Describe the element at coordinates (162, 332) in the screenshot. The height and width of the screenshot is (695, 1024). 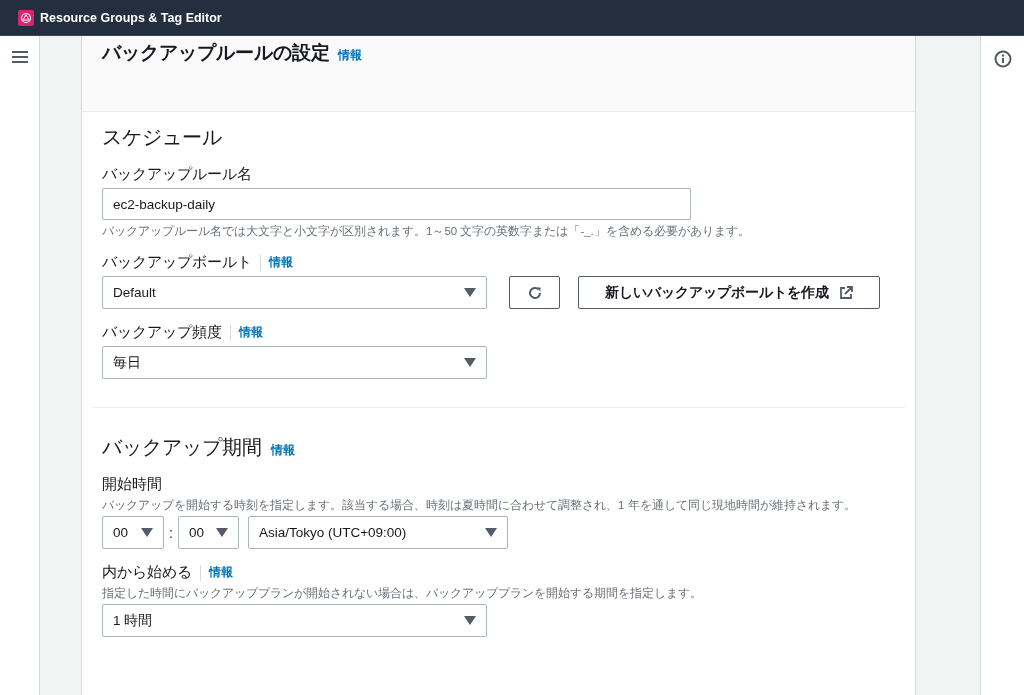
I see `field-label: バックアップ頻度` at that location.